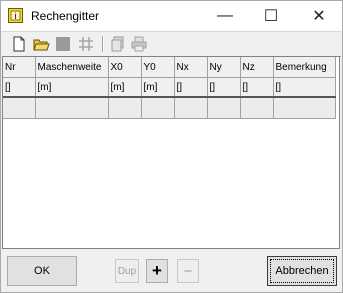 This screenshot has height=293, width=343. I want to click on app-icon: i, so click(15, 15).